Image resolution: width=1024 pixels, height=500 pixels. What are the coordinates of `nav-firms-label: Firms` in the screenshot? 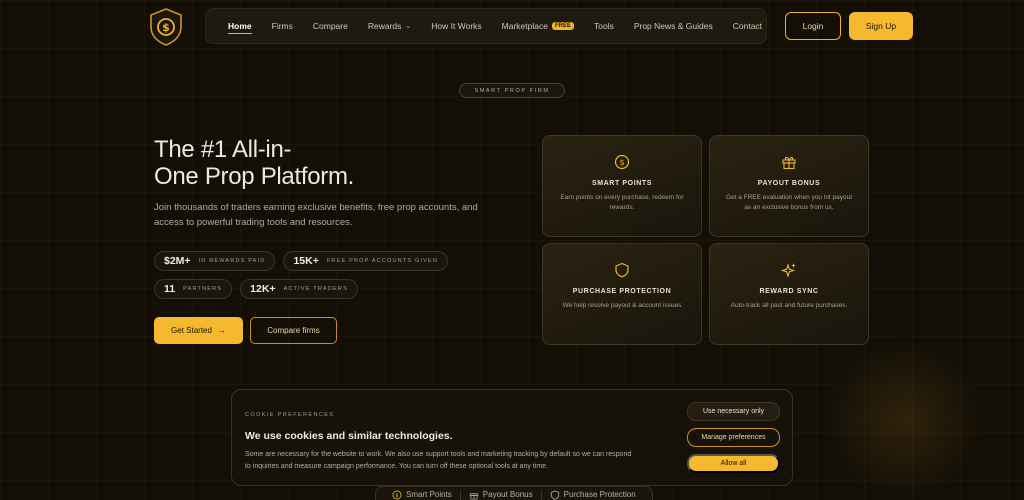 It's located at (282, 26).